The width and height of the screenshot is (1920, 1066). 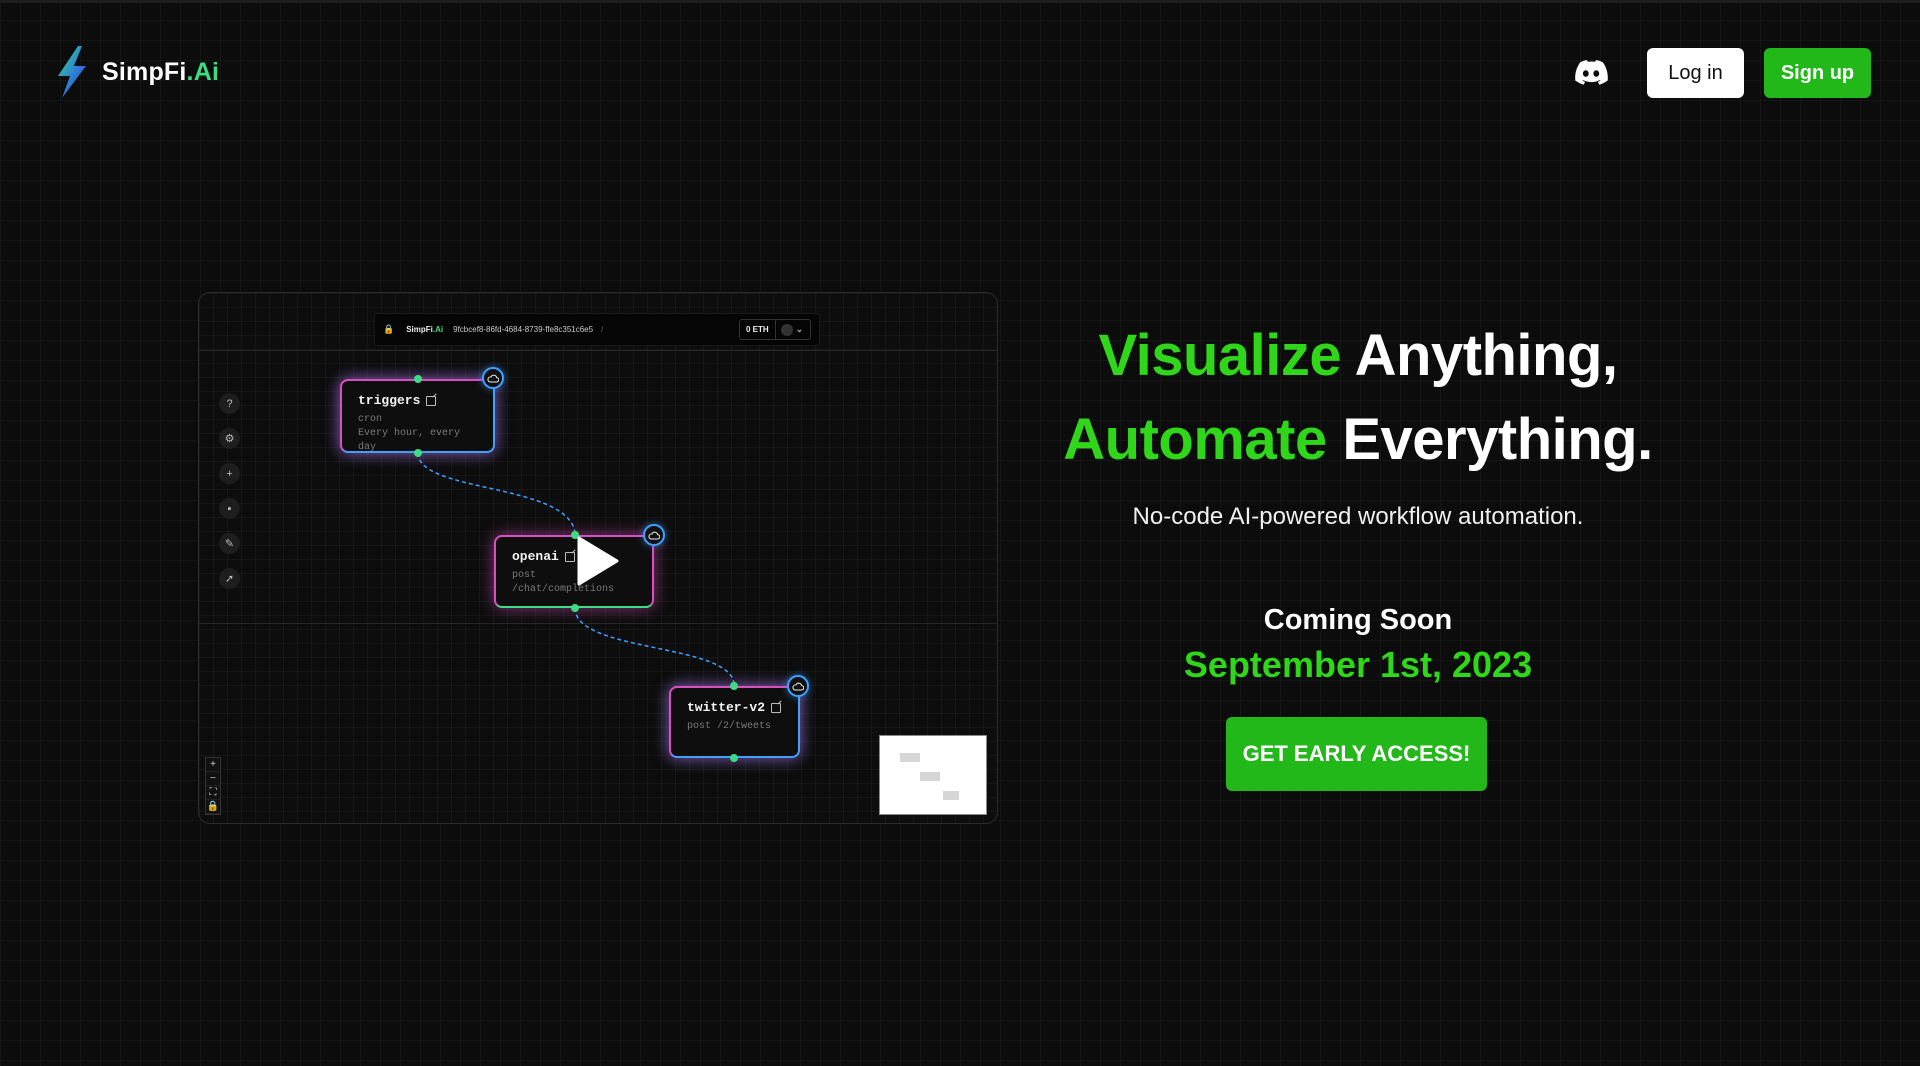 What do you see at coordinates (1817, 73) in the screenshot?
I see `signup-button: Sign up` at bounding box center [1817, 73].